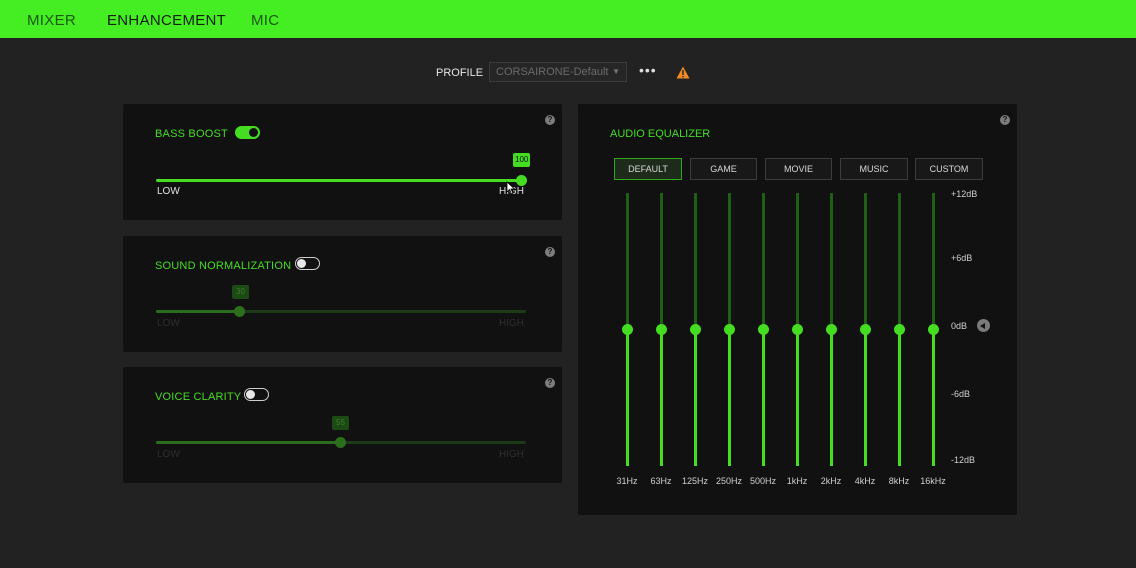  What do you see at coordinates (522, 160) in the screenshot?
I see `bass-boost-value-badge: 100` at bounding box center [522, 160].